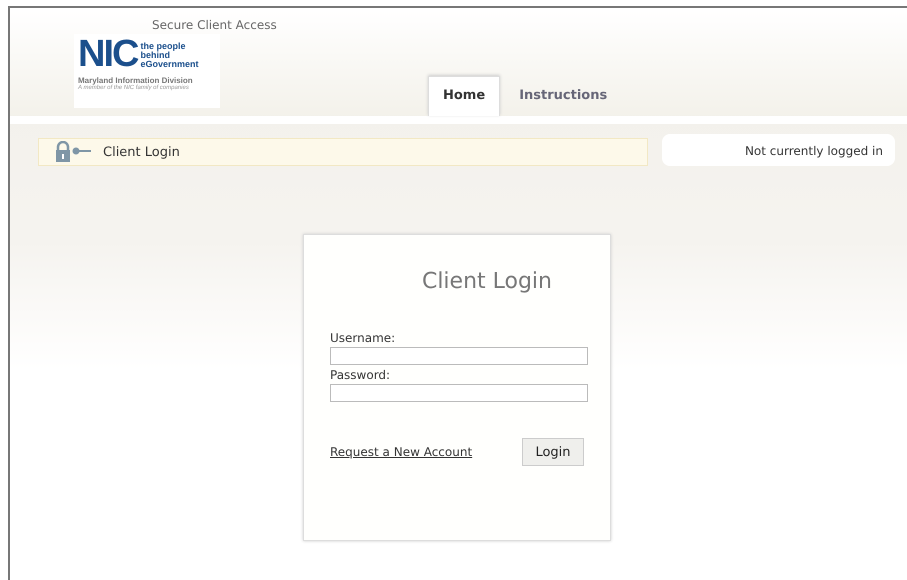 This screenshot has height=580, width=907. I want to click on site-title: Secure Client Access, so click(215, 25).